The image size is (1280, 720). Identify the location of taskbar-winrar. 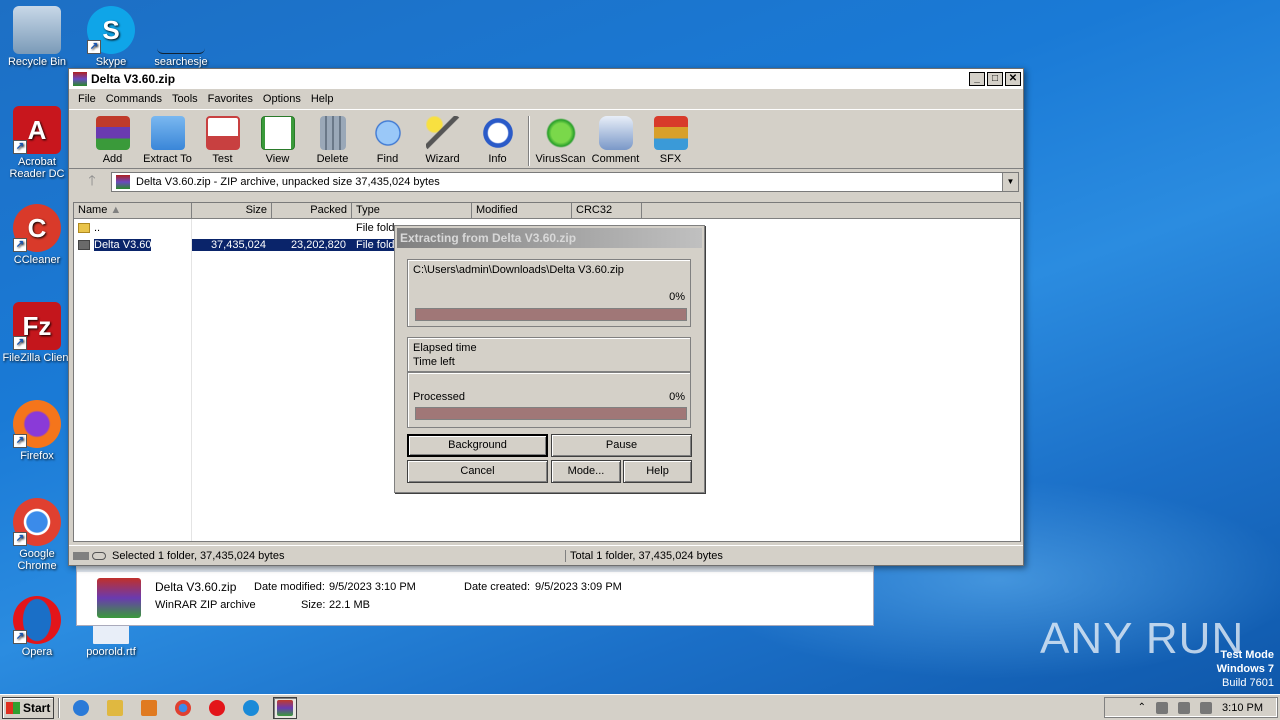
(285, 707).